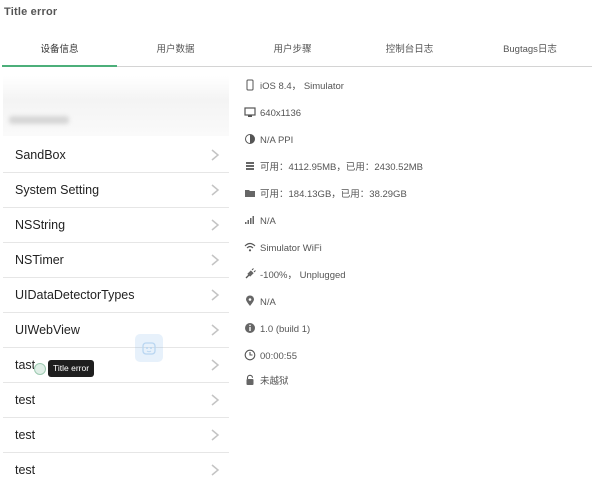 The height and width of the screenshot is (480, 595). What do you see at coordinates (251, 247) in the screenshot?
I see `wifi-icon` at bounding box center [251, 247].